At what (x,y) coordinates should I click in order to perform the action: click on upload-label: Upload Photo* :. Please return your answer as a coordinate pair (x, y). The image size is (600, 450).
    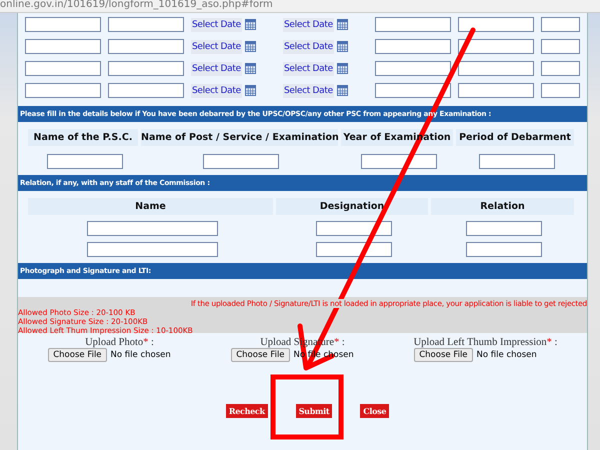
    Looking at the image, I should click on (119, 342).